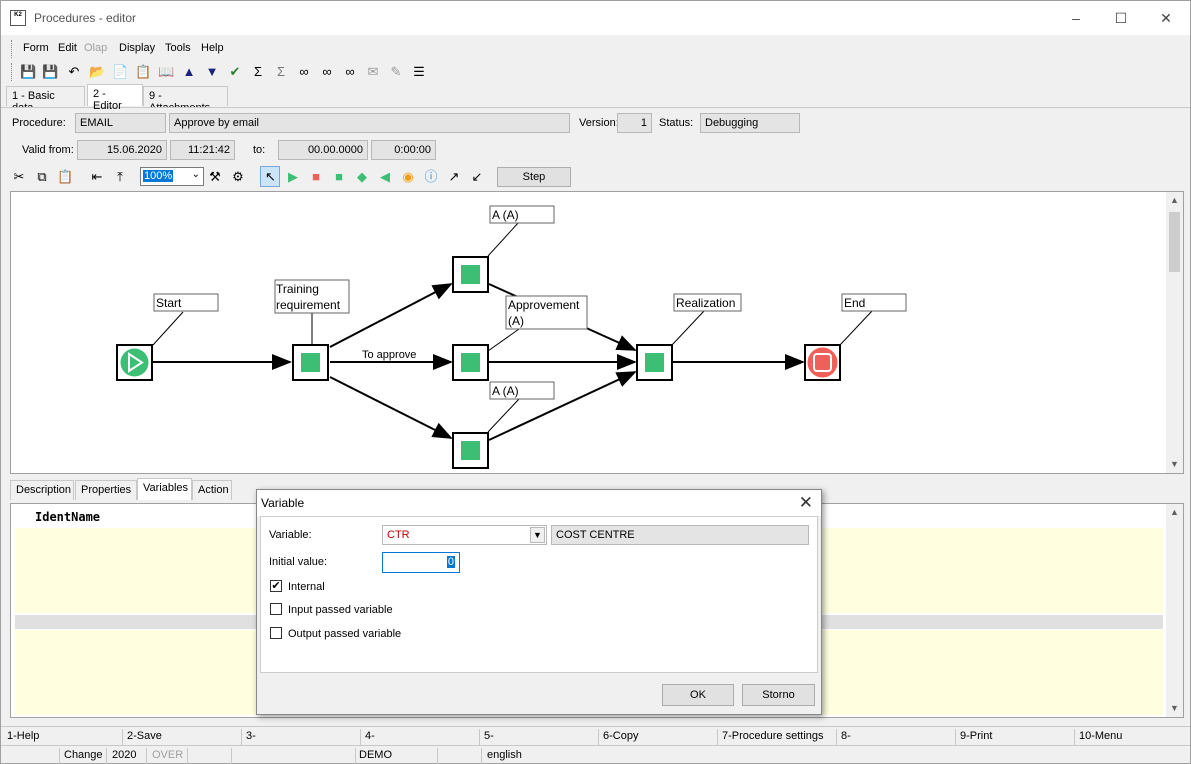 This screenshot has height=764, width=1191. Describe the element at coordinates (178, 48) in the screenshot. I see `menu-tools: Tools` at that location.